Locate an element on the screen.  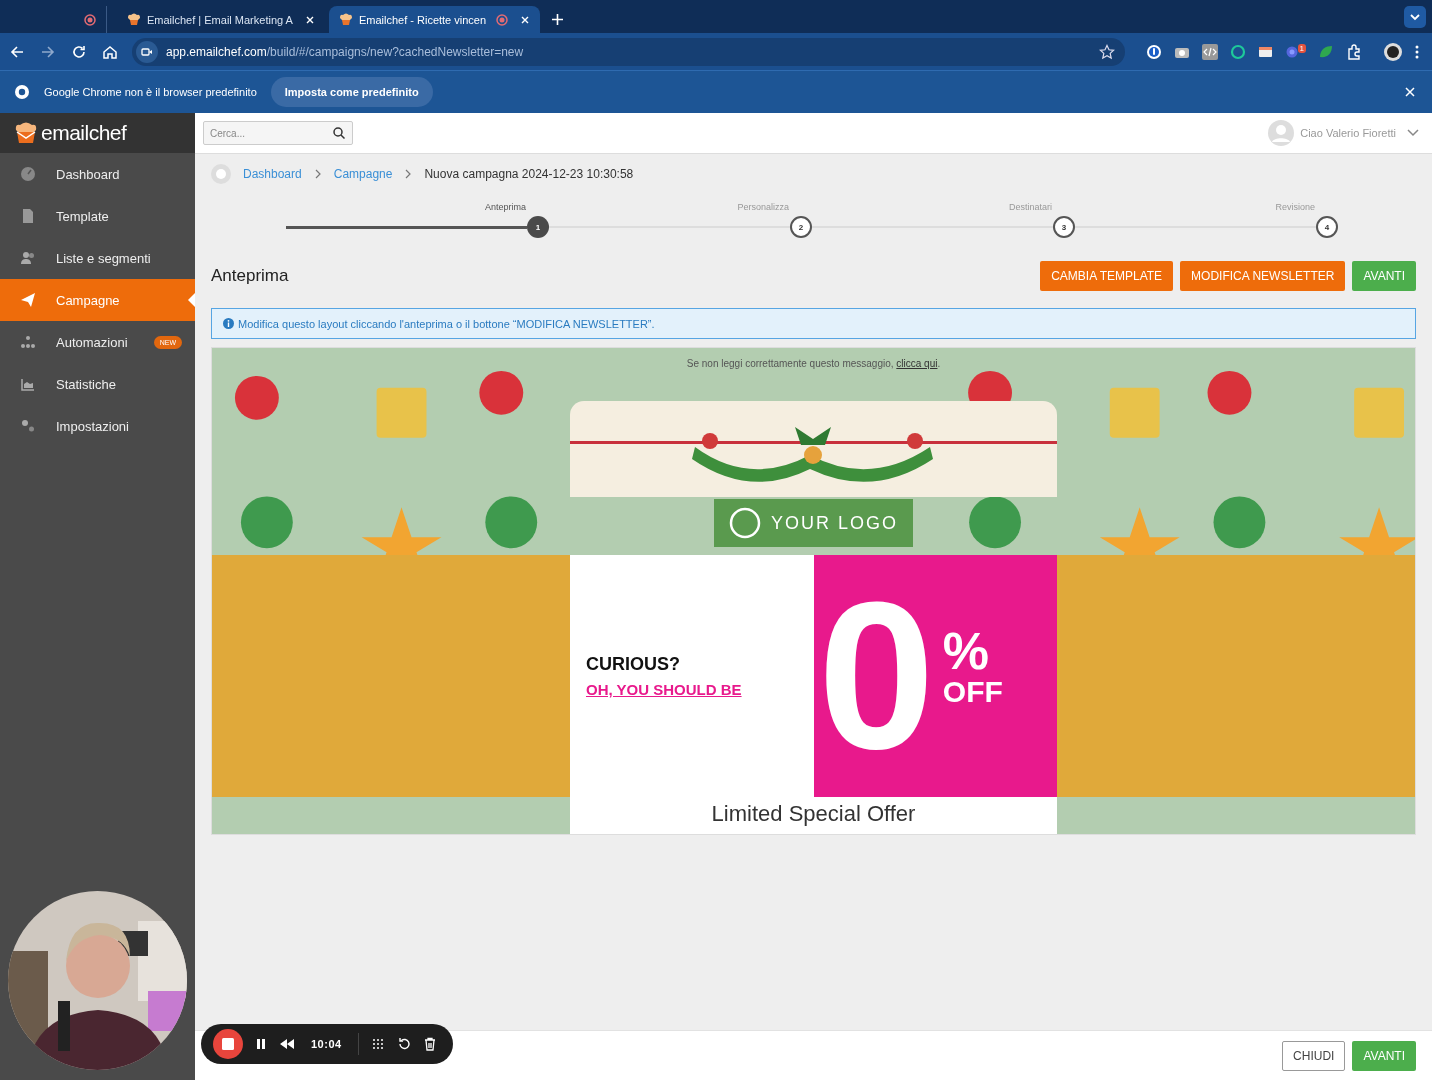
sidebar-item: Liste e segmenti is located at coordinates (97, 258).